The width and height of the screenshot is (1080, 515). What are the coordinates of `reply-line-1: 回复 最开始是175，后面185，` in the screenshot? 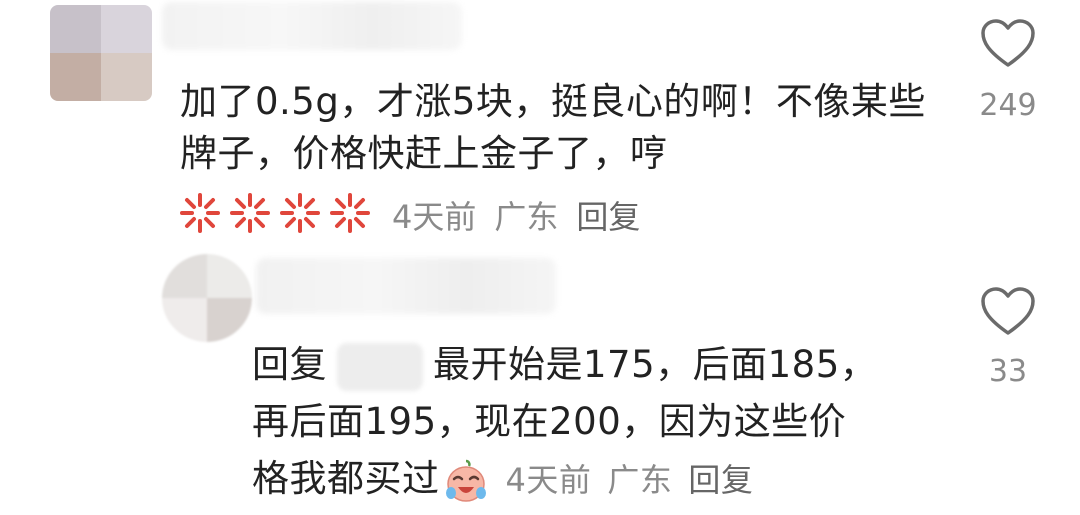 It's located at (582, 364).